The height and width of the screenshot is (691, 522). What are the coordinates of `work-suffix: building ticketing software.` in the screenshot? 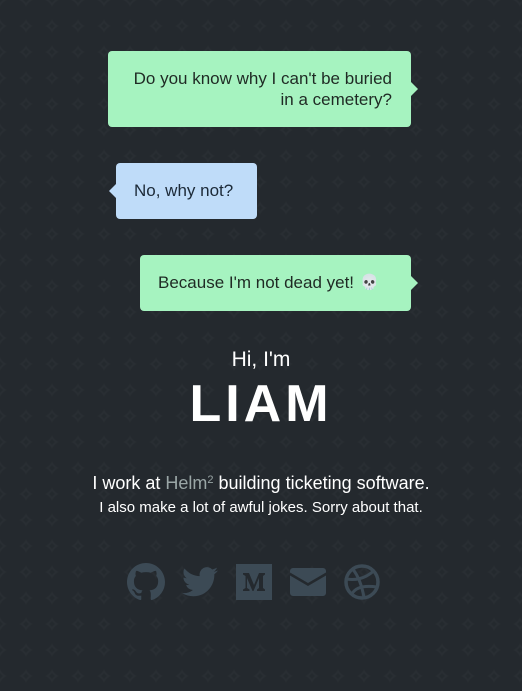 It's located at (321, 483).